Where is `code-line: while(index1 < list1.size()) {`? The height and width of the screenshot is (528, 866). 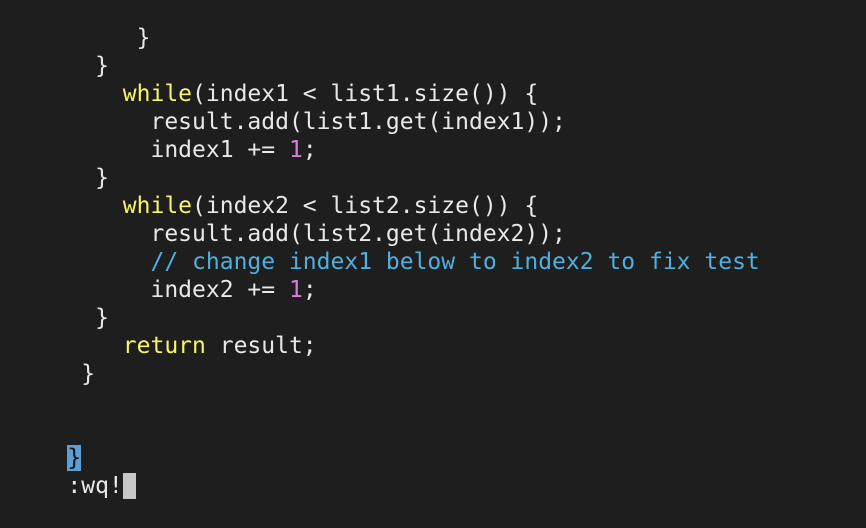
code-line: while(index1 < list1.size()) { is located at coordinates (275, 79).